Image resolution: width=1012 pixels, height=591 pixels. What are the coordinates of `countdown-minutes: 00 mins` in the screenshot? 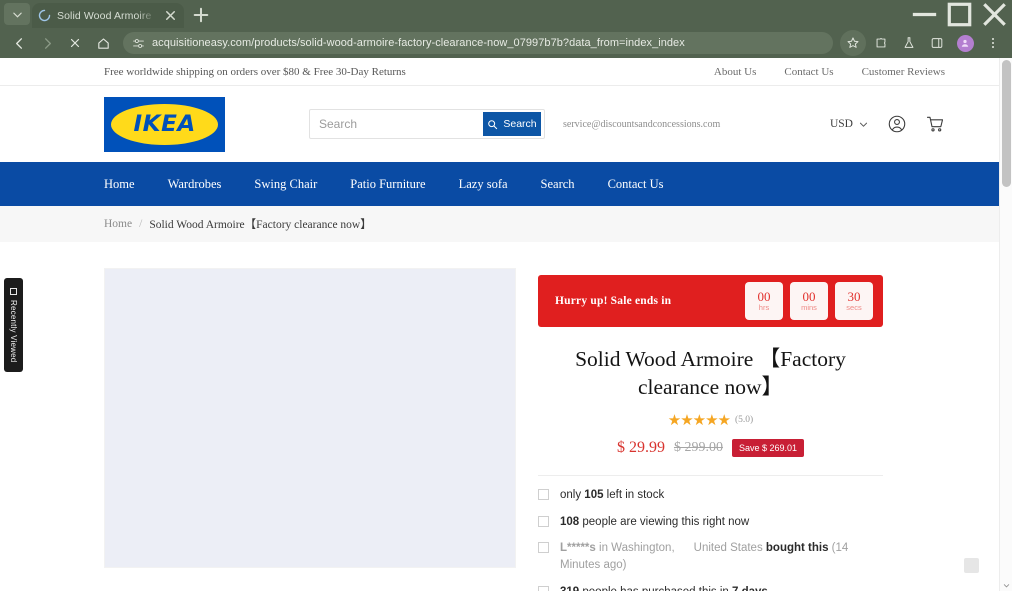 It's located at (809, 301).